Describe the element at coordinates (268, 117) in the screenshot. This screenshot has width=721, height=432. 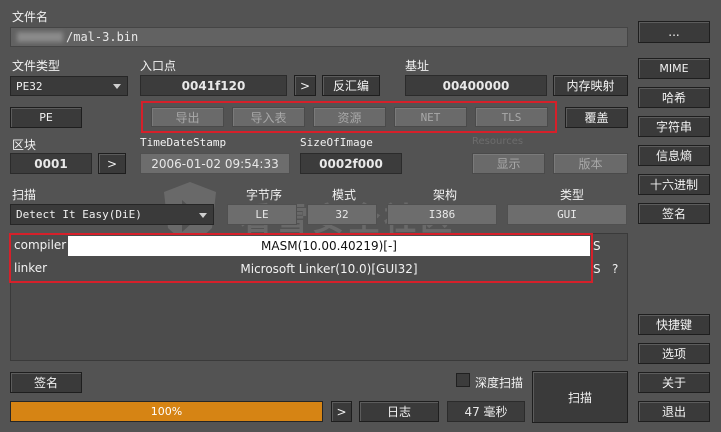
I see `tab-import-button: 导入表` at that location.